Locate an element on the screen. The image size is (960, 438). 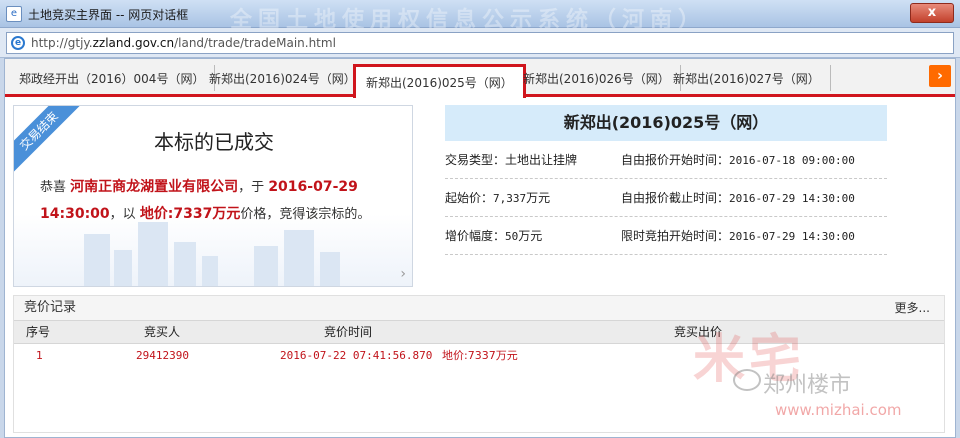
free-bid-start-label: 自由报价开始时间： is located at coordinates (675, 160).